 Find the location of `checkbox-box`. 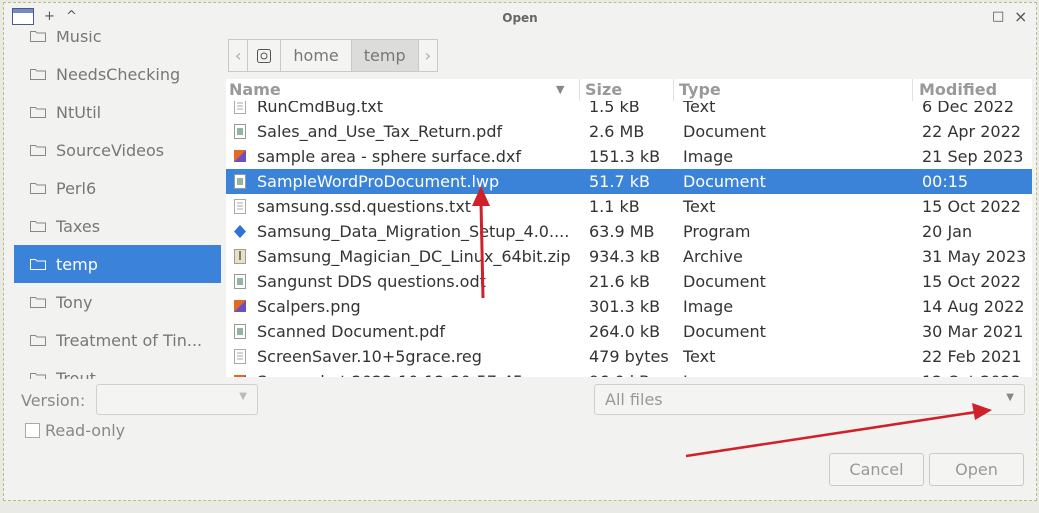

checkbox-box is located at coordinates (32, 430).